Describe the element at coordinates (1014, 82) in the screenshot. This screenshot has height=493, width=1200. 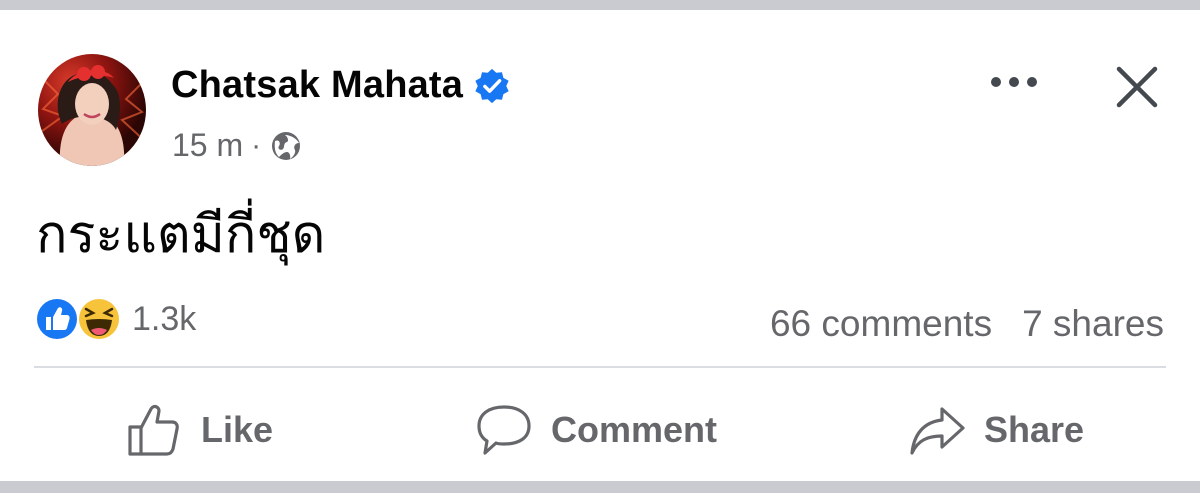
I see `more-options-icon` at that location.